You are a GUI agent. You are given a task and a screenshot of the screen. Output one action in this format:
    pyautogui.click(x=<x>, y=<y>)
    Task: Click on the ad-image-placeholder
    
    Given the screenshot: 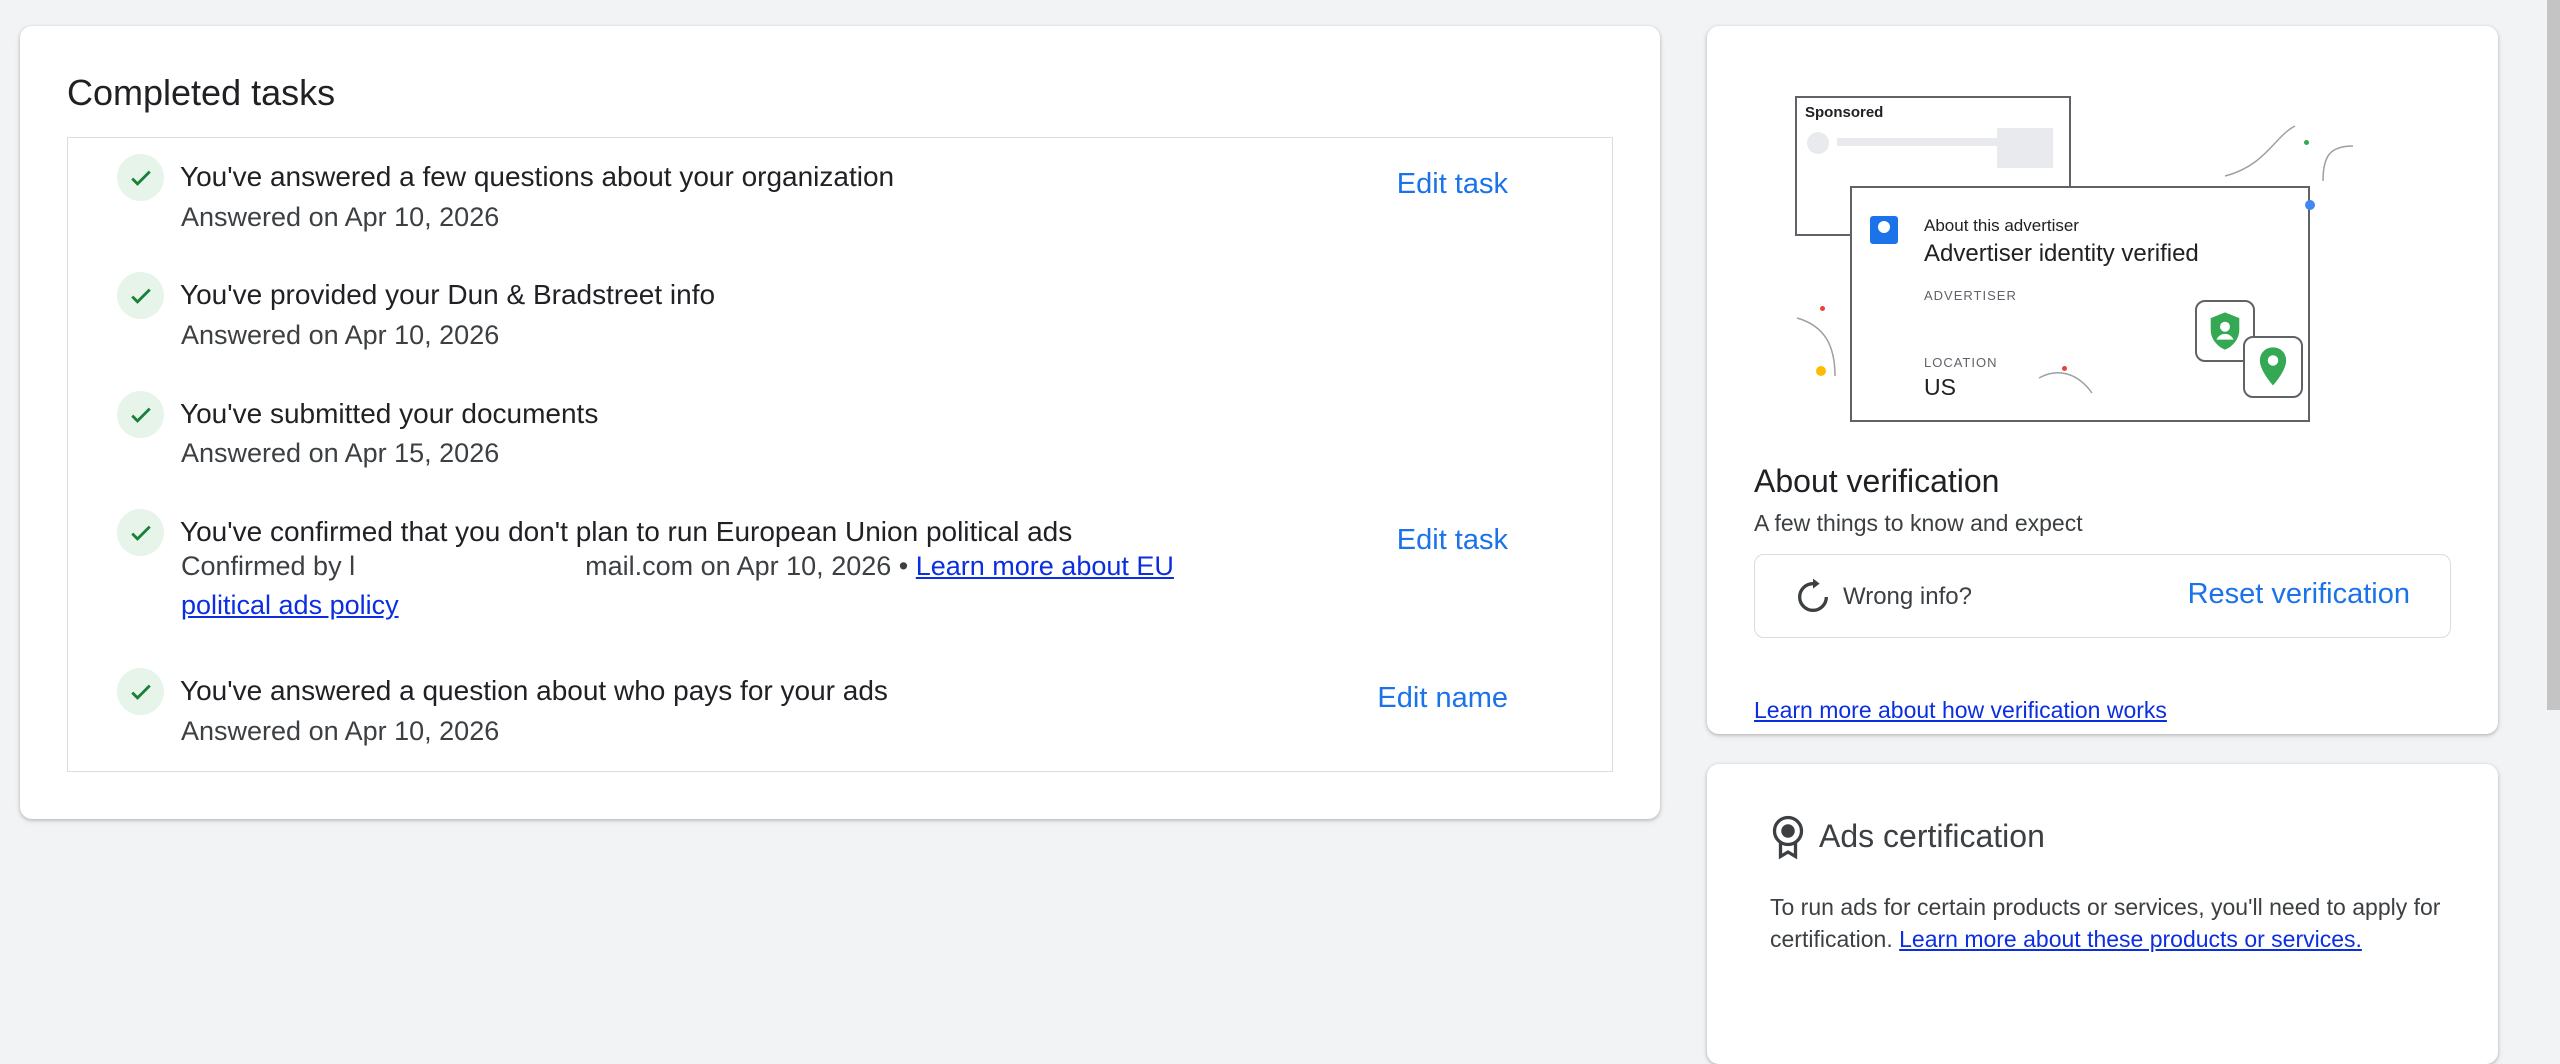 What is the action you would take?
    pyautogui.click(x=2025, y=148)
    